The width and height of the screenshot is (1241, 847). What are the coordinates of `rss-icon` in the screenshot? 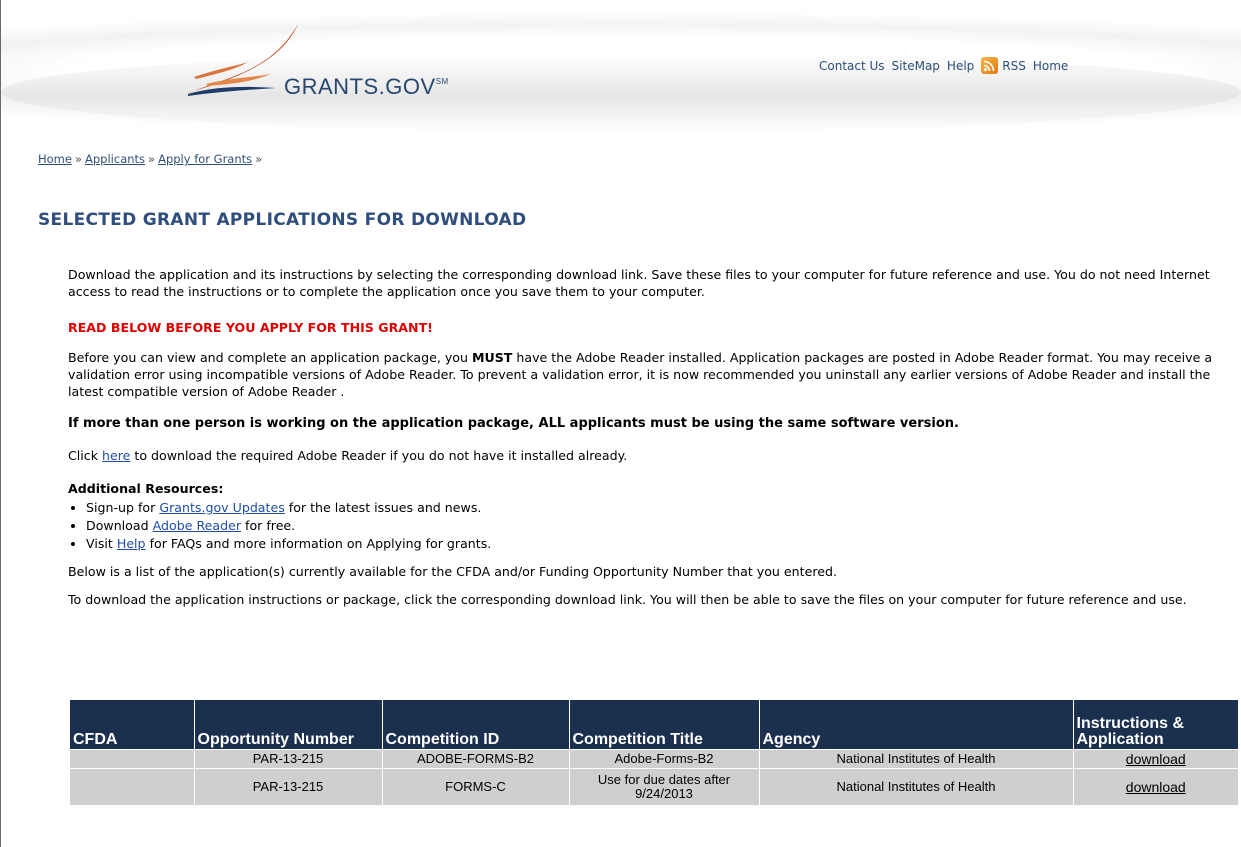 It's located at (990, 65).